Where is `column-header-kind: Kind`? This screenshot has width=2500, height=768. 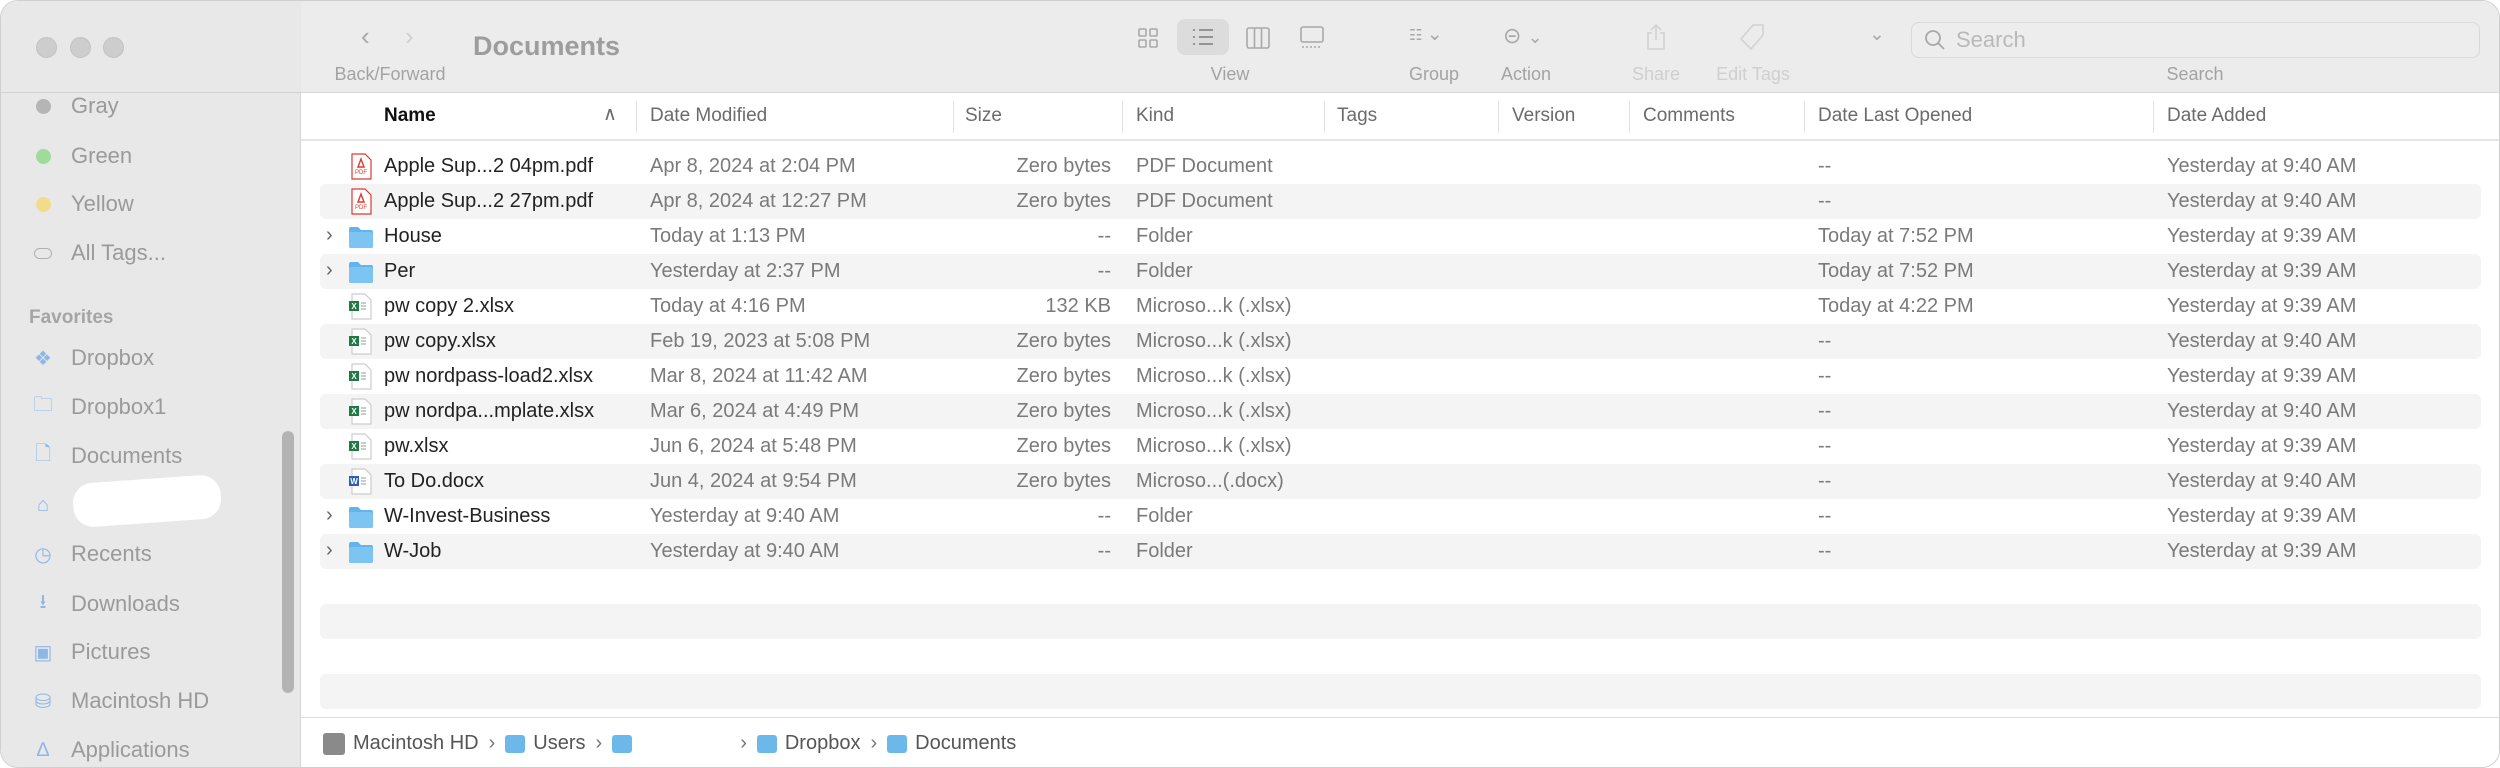
column-header-kind: Kind is located at coordinates (1155, 116).